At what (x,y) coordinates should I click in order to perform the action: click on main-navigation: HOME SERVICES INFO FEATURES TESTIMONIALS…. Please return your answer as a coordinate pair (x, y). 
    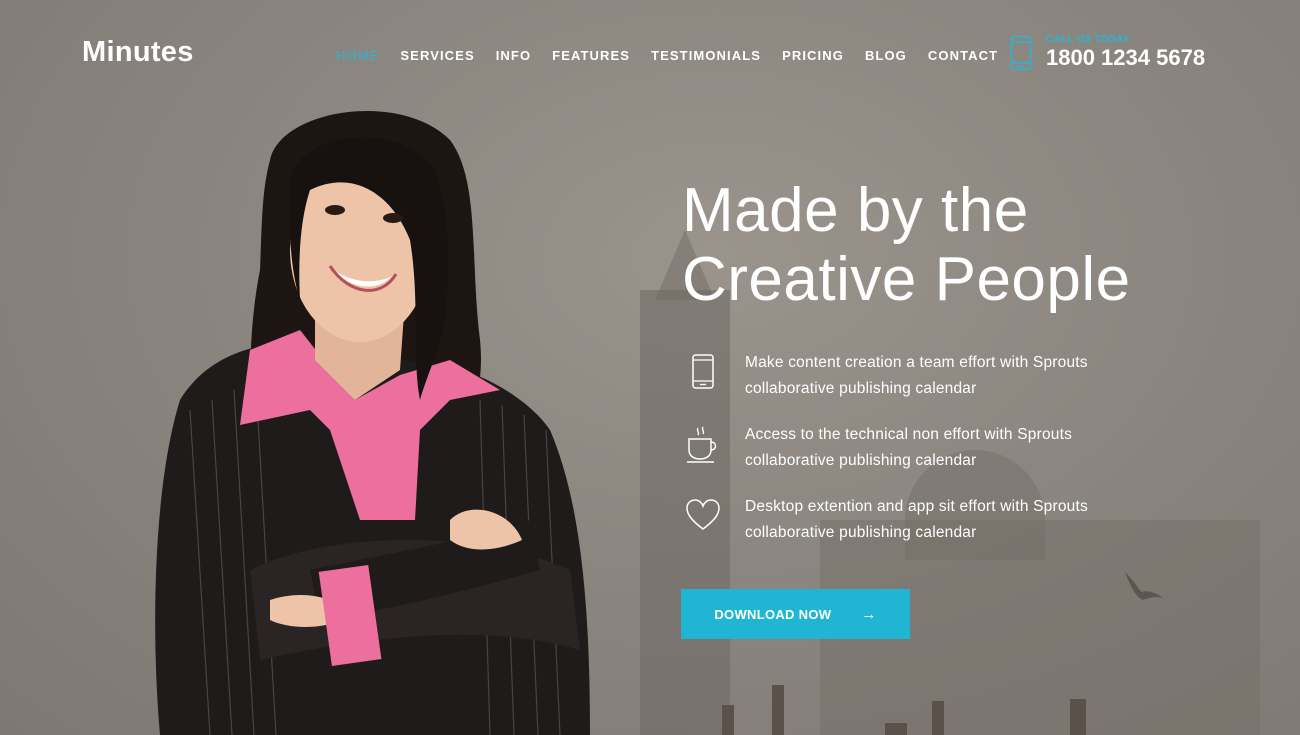
    Looking at the image, I should click on (677, 55).